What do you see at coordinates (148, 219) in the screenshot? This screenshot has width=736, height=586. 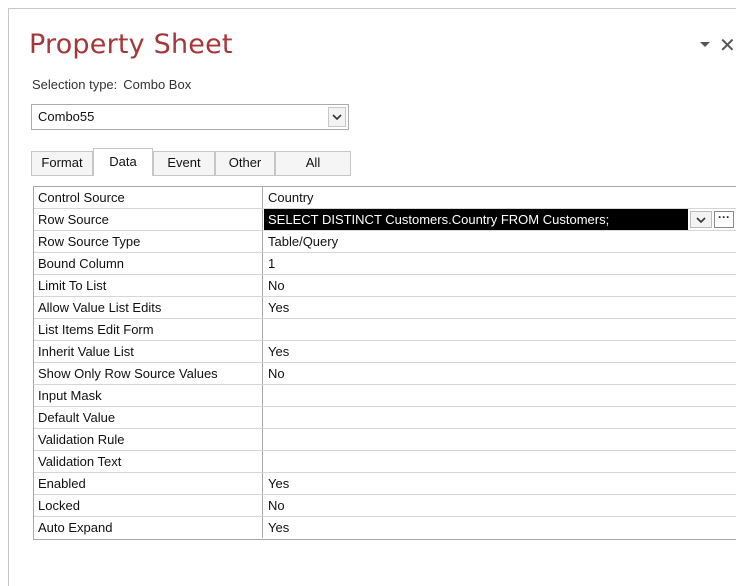 I see `property-name: Row Source` at bounding box center [148, 219].